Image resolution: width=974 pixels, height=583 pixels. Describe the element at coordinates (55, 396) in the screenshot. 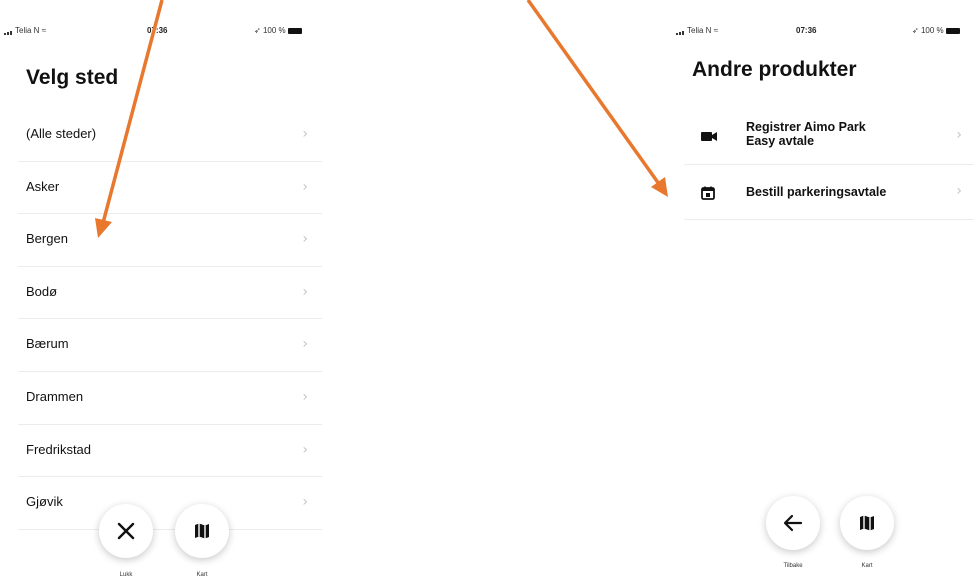

I see `list-item-label: Drammen` at that location.